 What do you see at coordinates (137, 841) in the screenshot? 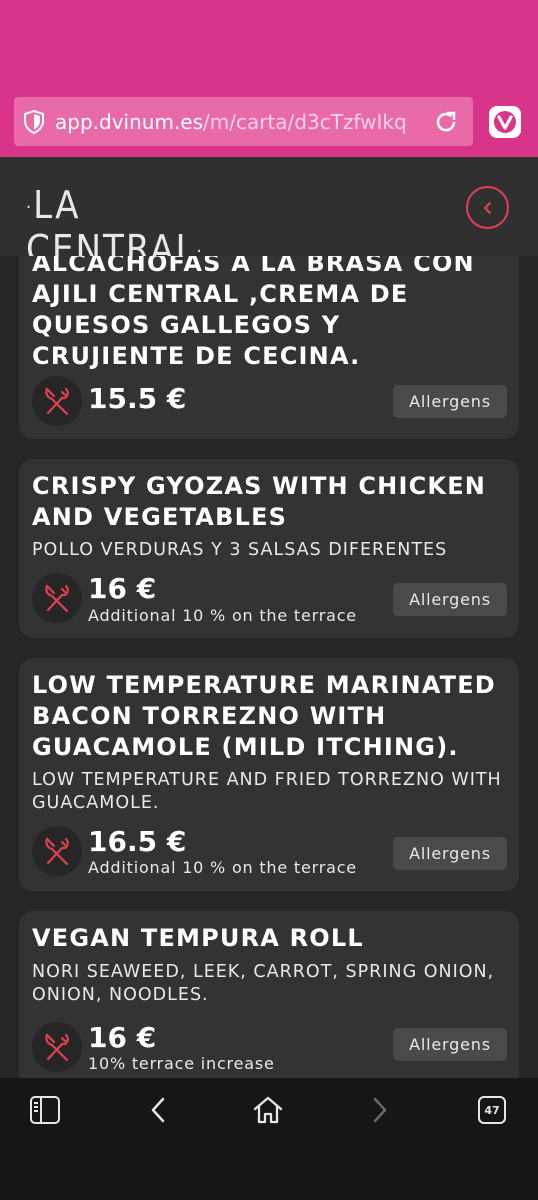
I see `item-price: 16.5 €` at bounding box center [137, 841].